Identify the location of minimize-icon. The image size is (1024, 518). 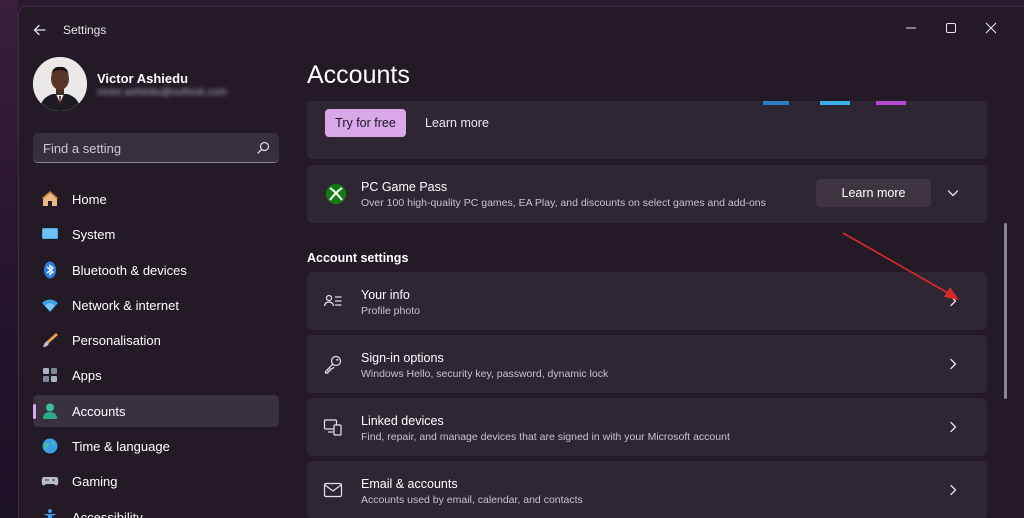
(911, 28).